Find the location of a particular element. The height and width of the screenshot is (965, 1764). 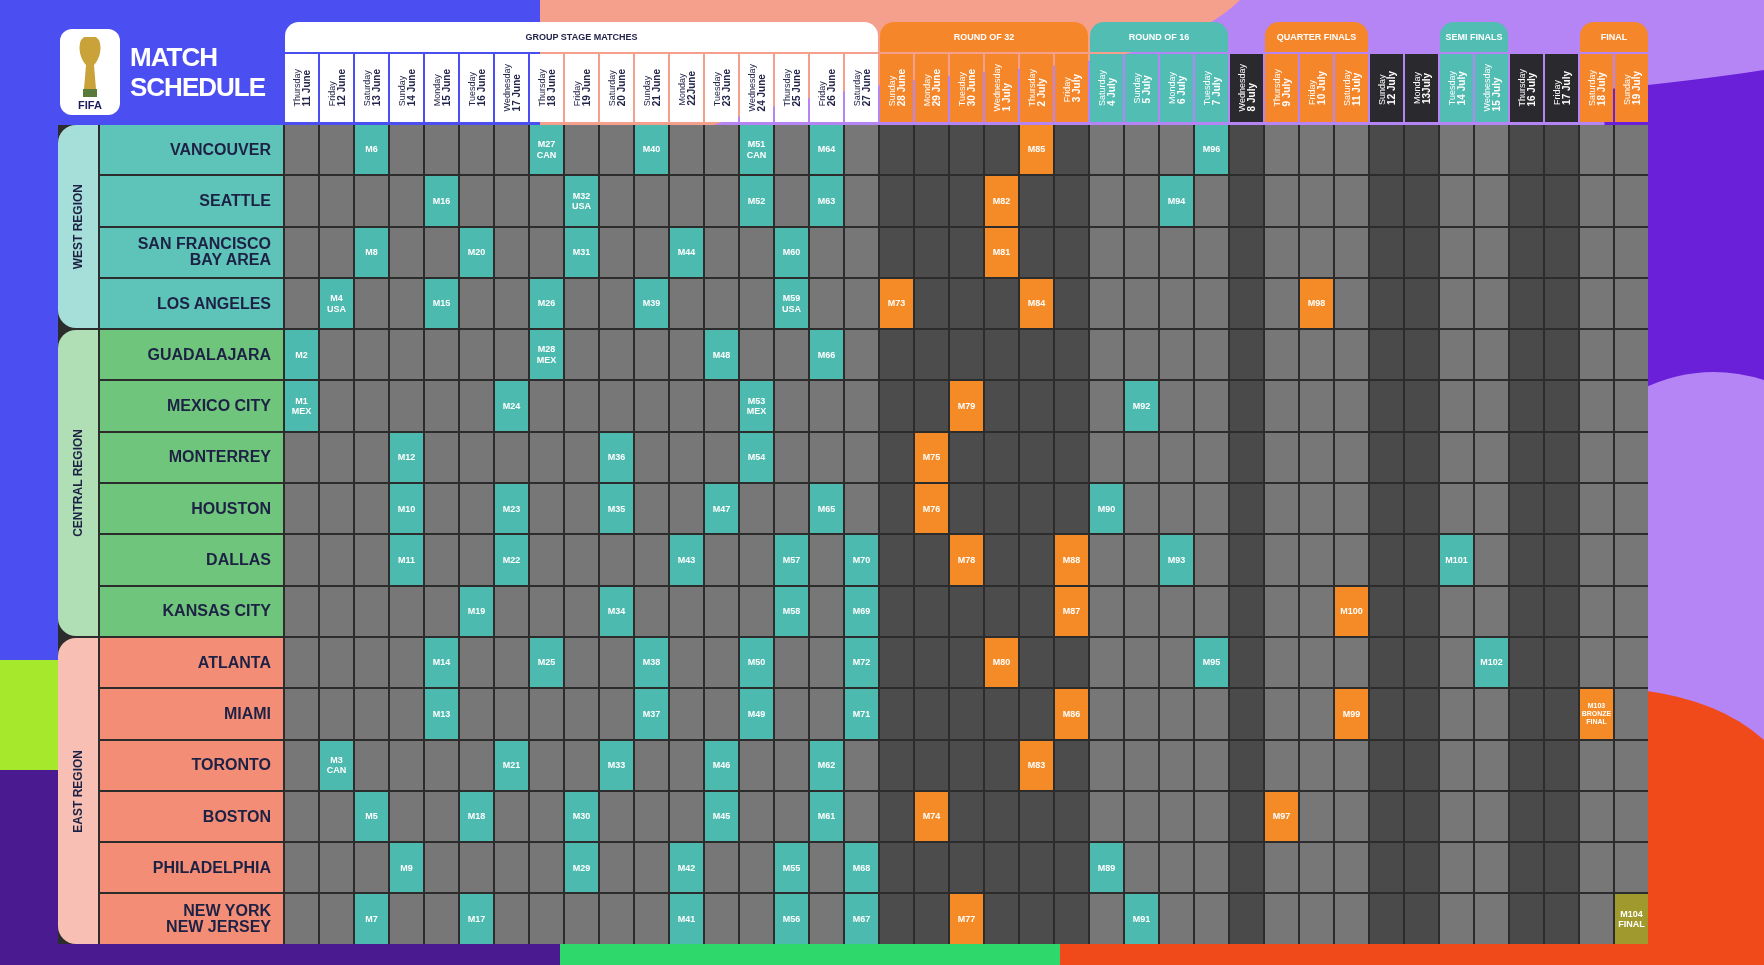

city-label: DALLAS is located at coordinates (191, 560).